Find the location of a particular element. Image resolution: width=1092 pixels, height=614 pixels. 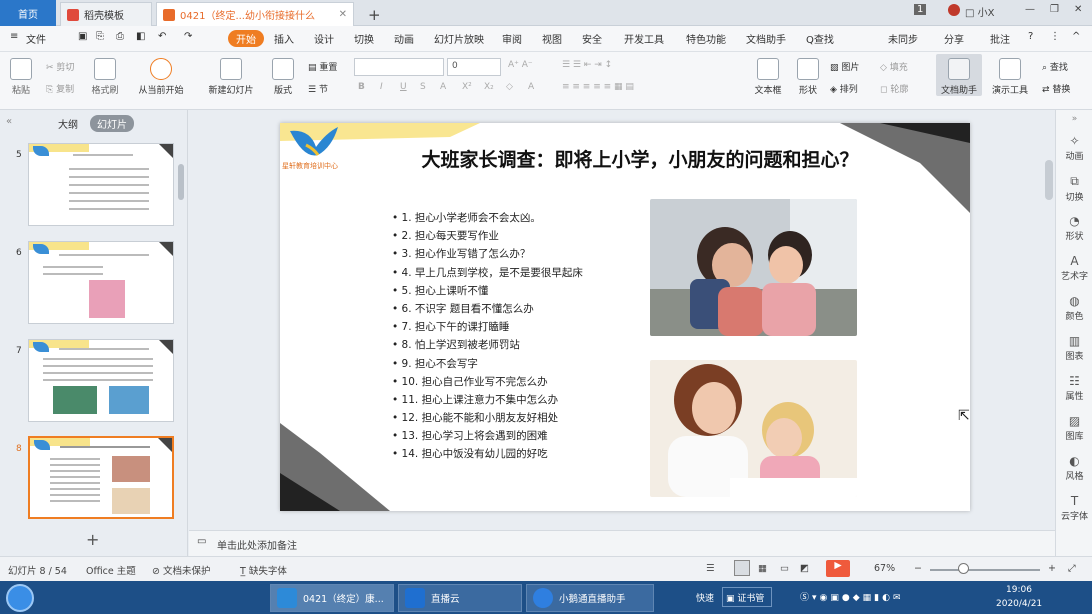

zoom-in-icon: + is located at coordinates (1052, 568).